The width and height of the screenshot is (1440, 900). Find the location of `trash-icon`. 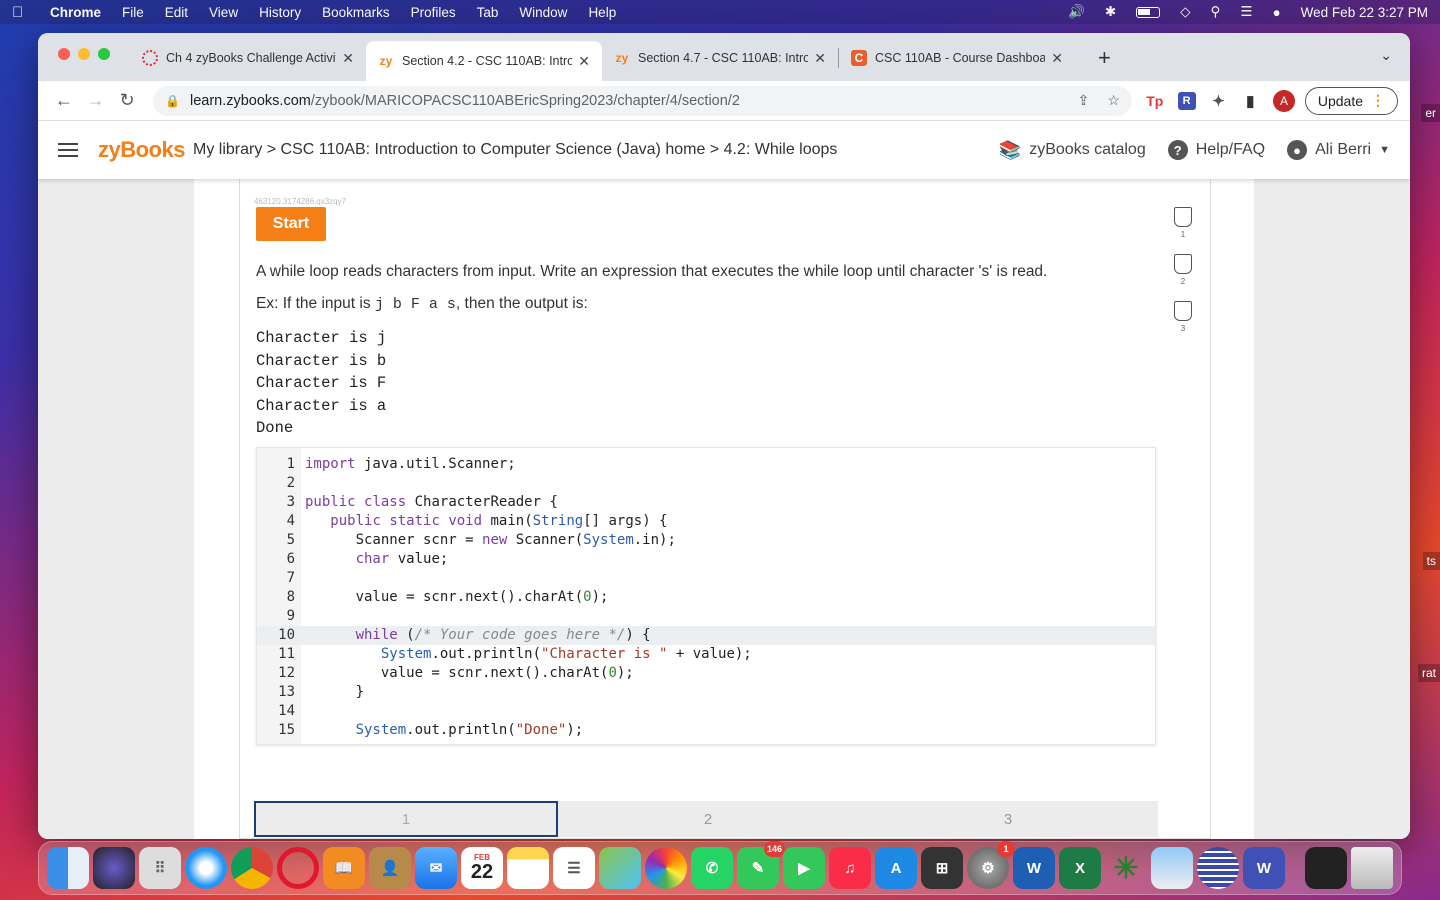

trash-icon is located at coordinates (1372, 868).